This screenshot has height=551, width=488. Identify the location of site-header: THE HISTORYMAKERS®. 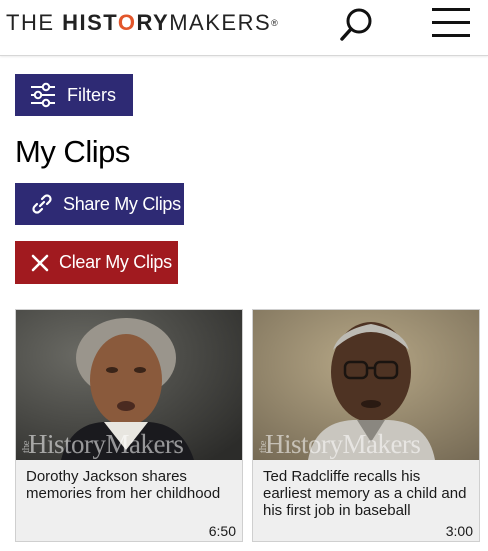
(244, 28).